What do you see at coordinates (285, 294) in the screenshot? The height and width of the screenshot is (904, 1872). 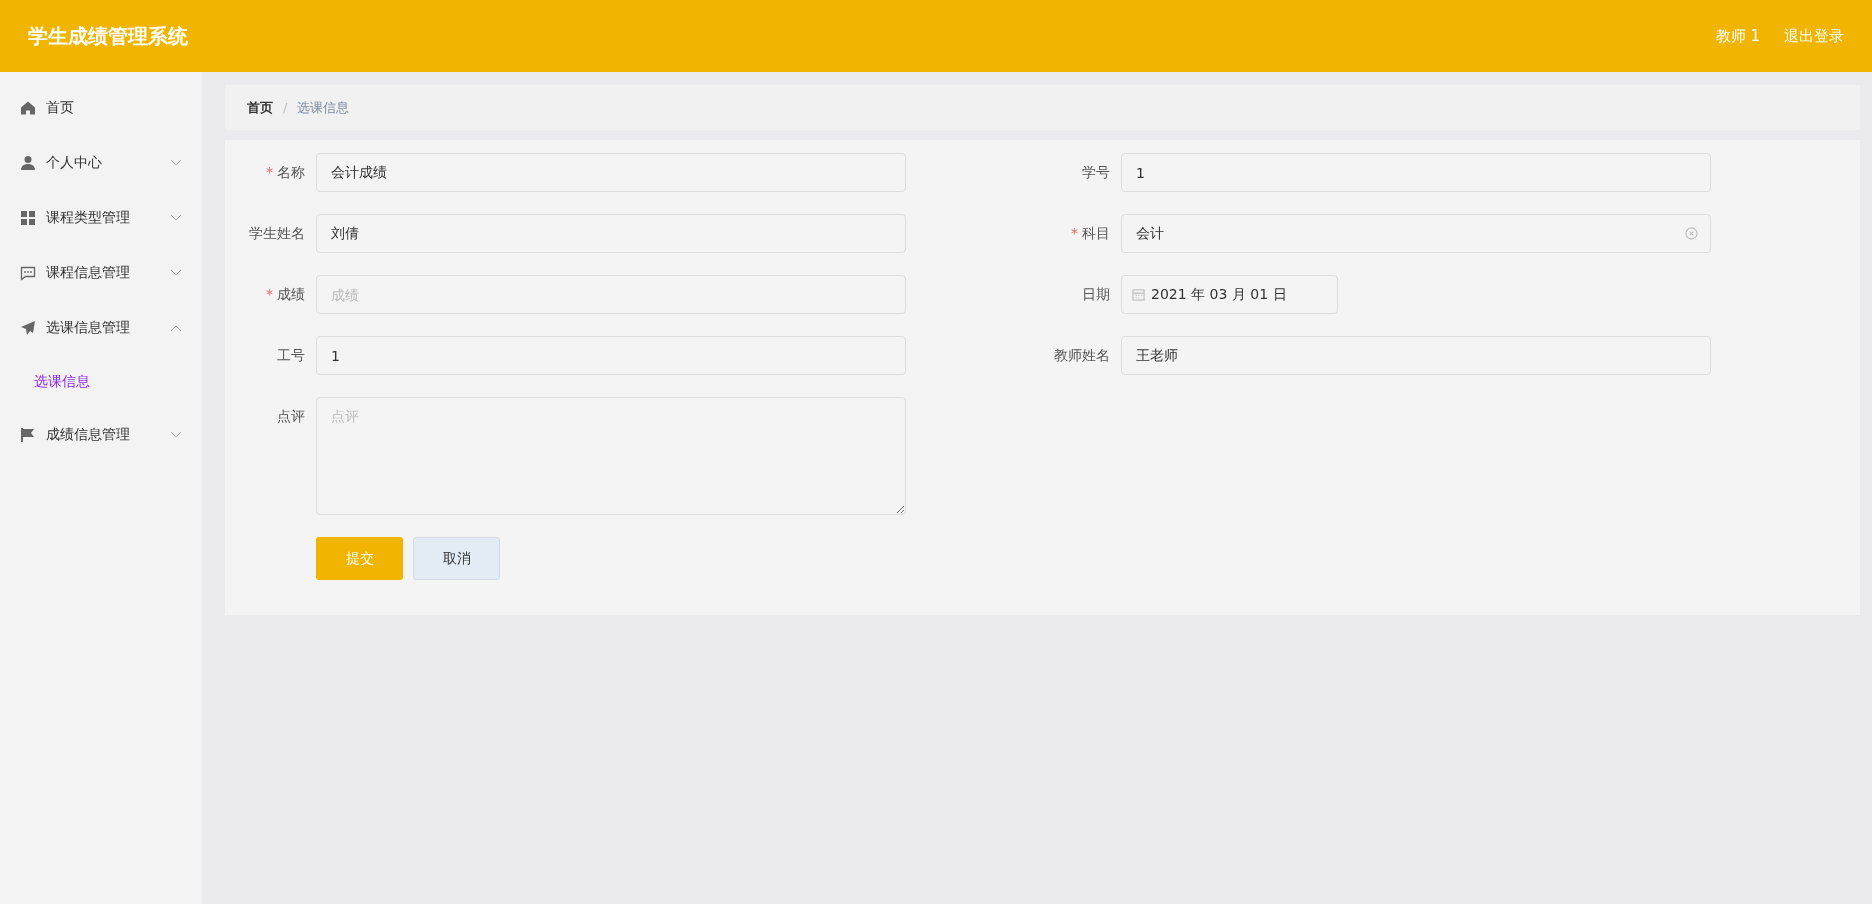 I see `field-label: * 成绩` at bounding box center [285, 294].